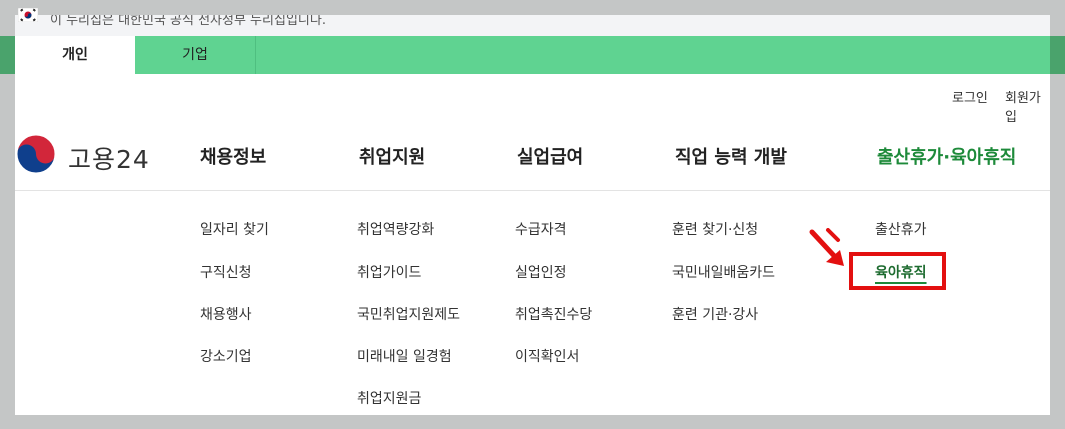  Describe the element at coordinates (234, 229) in the screenshot. I see `submenu-item: 일자리 찾기` at that location.